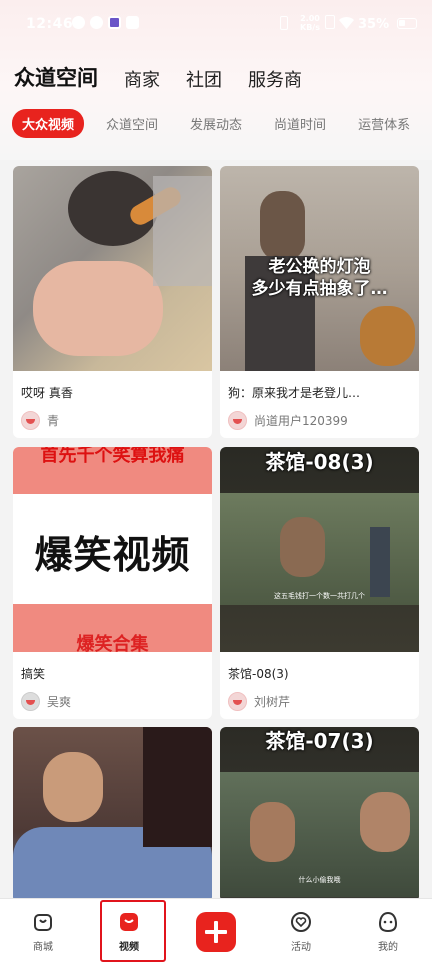 The width and height of the screenshot is (432, 964). What do you see at coordinates (43, 947) in the screenshot?
I see `nav-shop-label: 商城` at bounding box center [43, 947].